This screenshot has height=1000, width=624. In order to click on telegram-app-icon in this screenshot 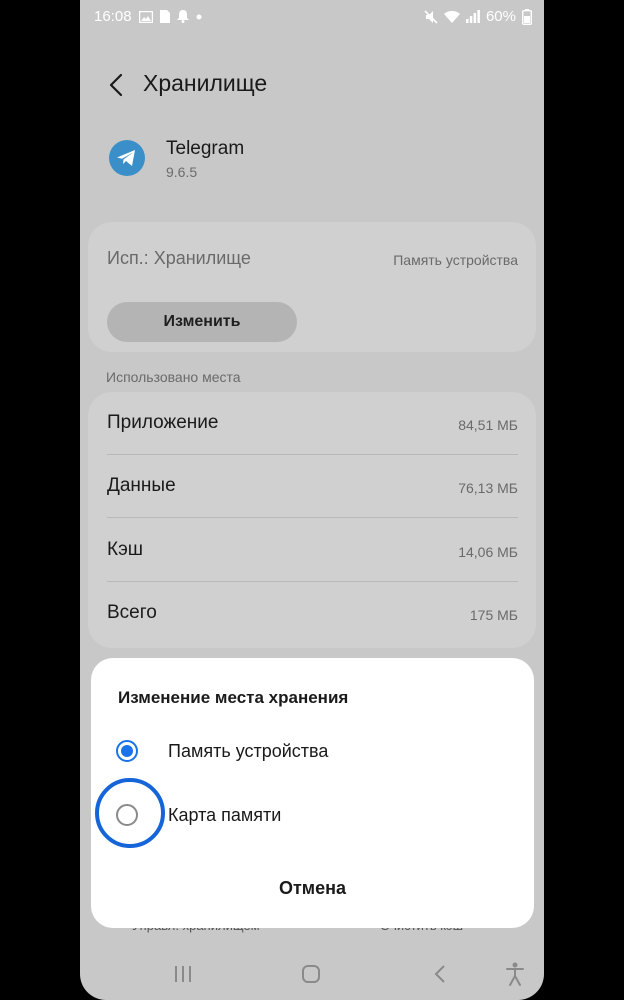, I will do `click(127, 158)`.